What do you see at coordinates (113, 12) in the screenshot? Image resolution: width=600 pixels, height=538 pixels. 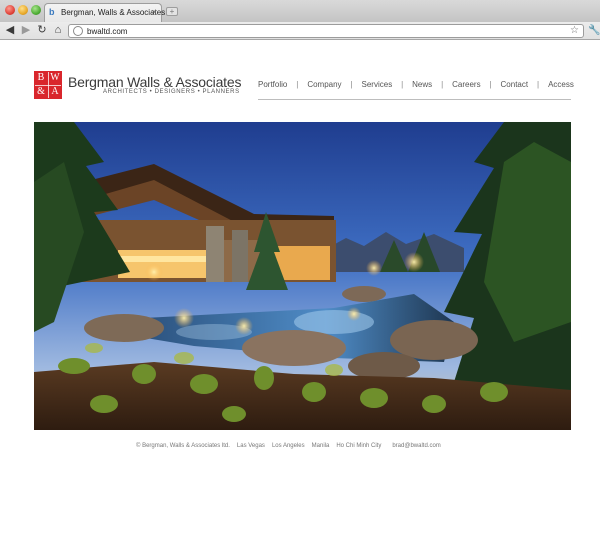 I see `tab-title: Bergman, Walls & Associates` at bounding box center [113, 12].